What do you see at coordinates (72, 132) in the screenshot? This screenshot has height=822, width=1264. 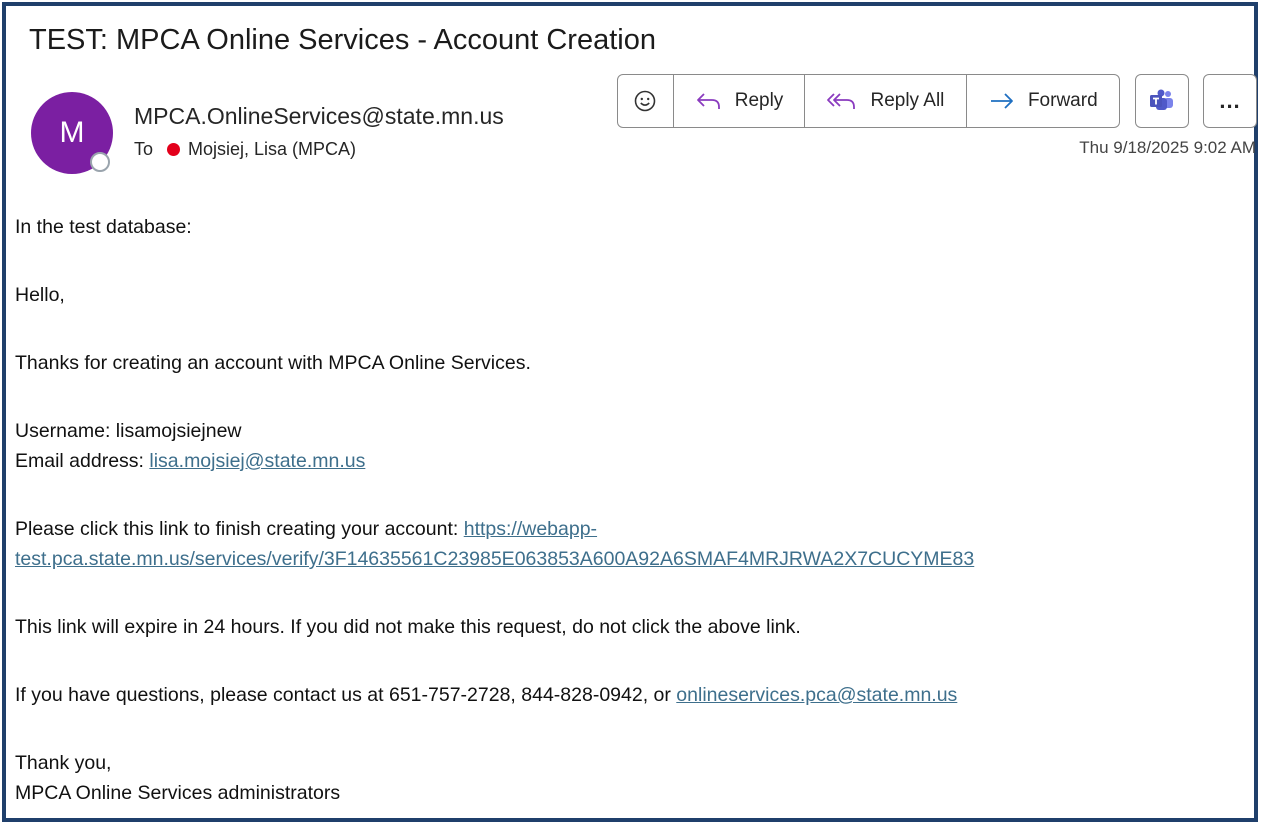 I see `avatar-initial: M` at bounding box center [72, 132].